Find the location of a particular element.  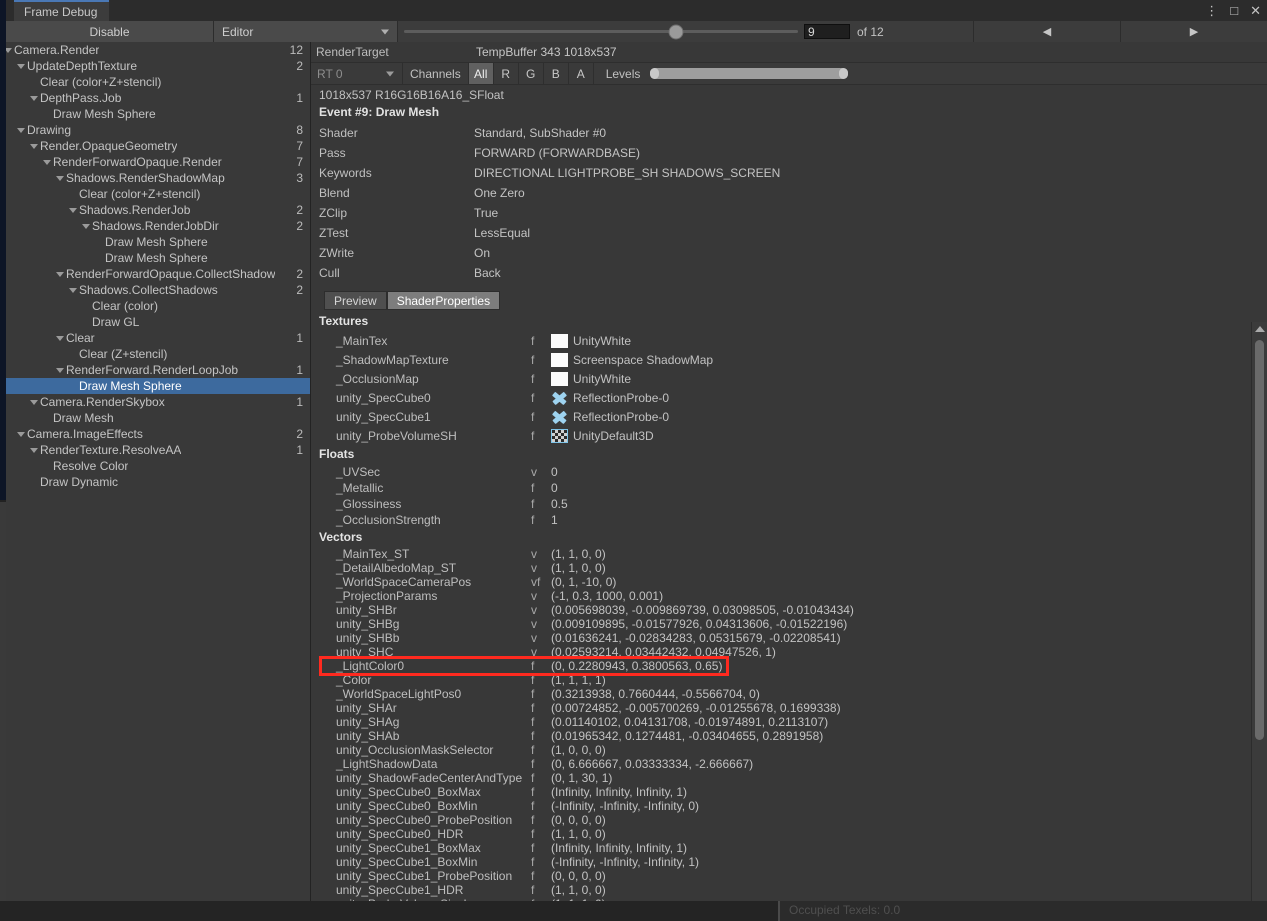

tree-item: Render.OpaqueGeometry 7 is located at coordinates (158, 146).